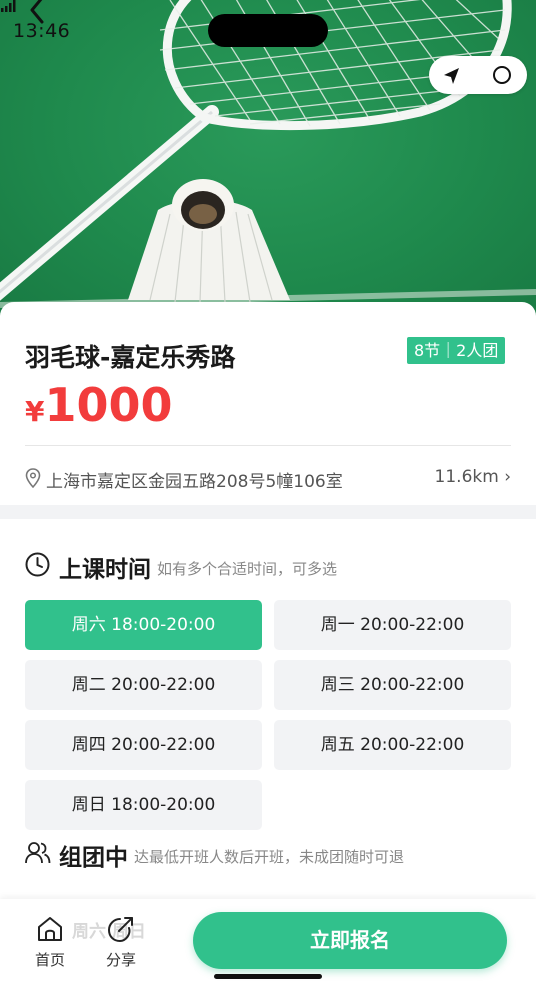 The image size is (536, 984). I want to click on schedule-header: 上课时间 如有多个合适时间，可多选, so click(268, 566).